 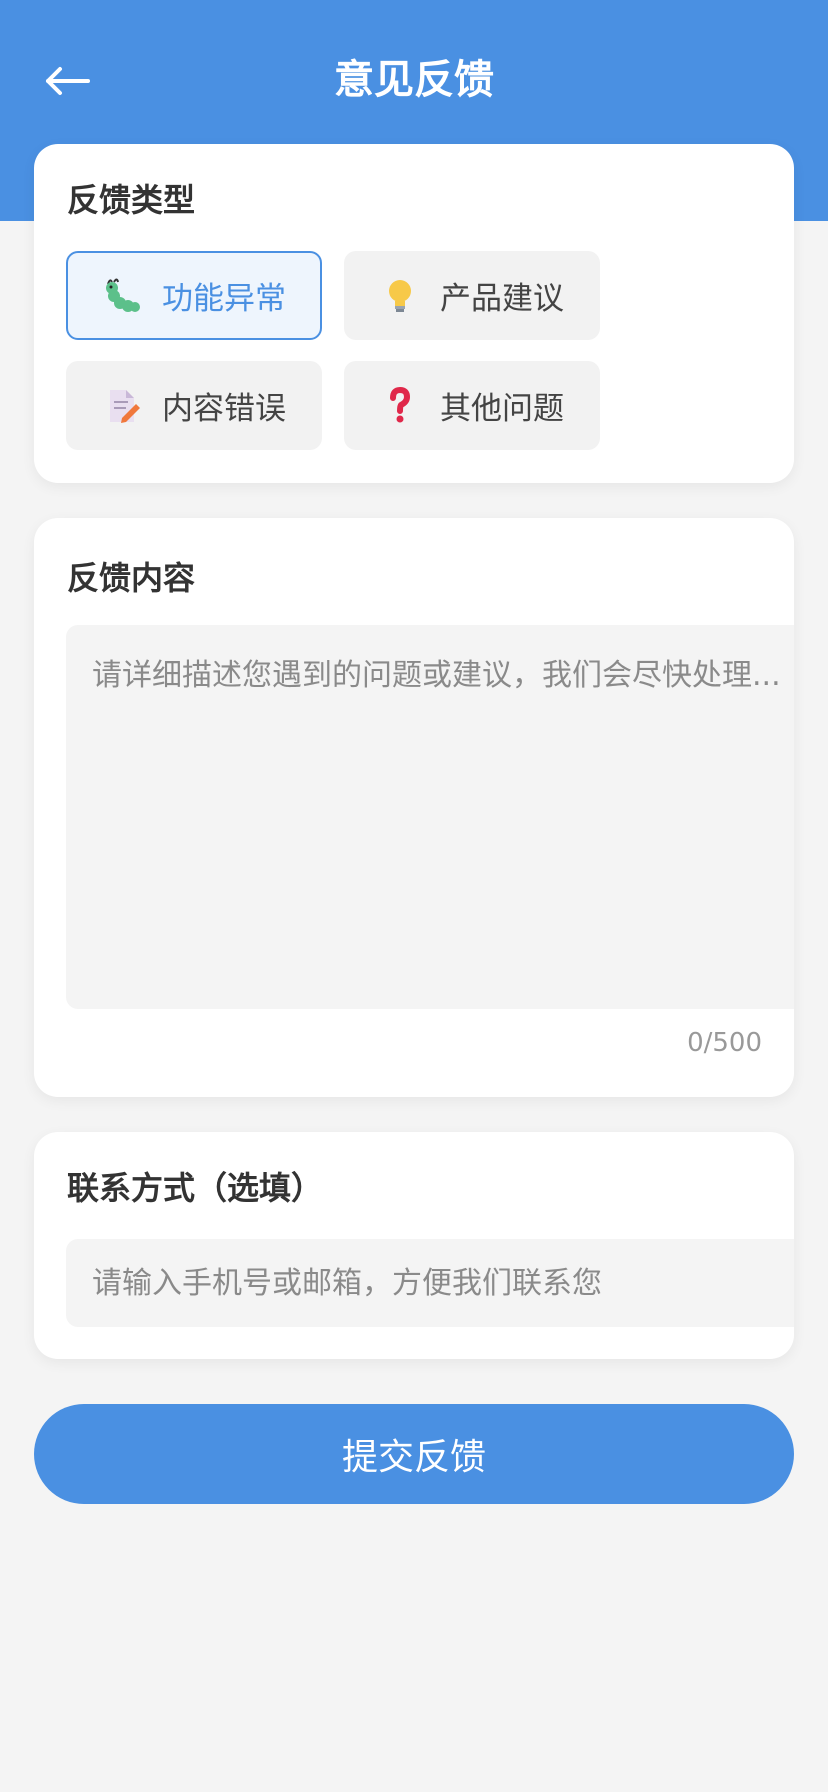 What do you see at coordinates (400, 296) in the screenshot?
I see `lightbulb-icon` at bounding box center [400, 296].